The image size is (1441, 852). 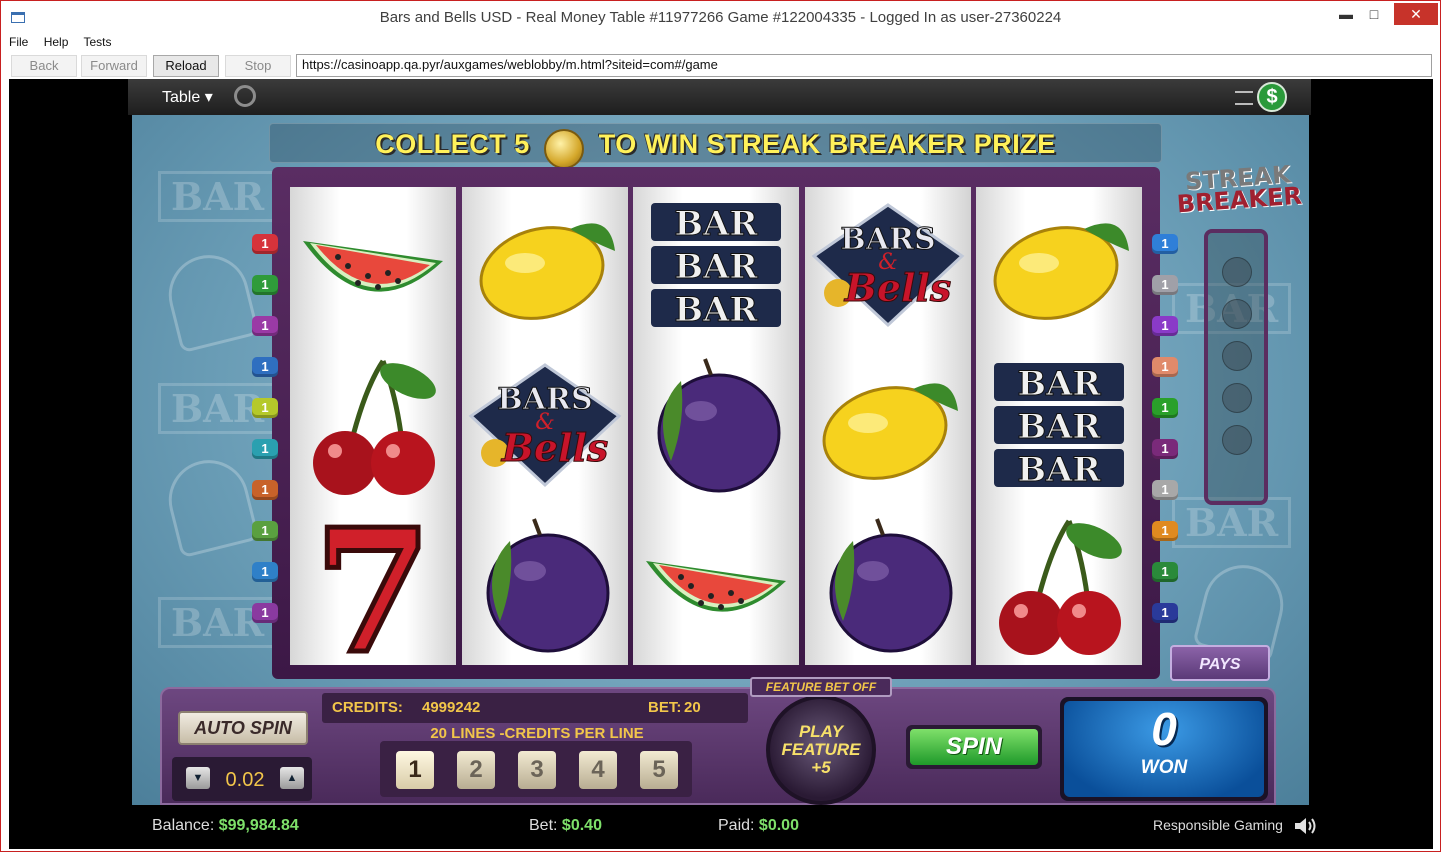 I want to click on reel-4: BARS & Bells, so click(x=887, y=426).